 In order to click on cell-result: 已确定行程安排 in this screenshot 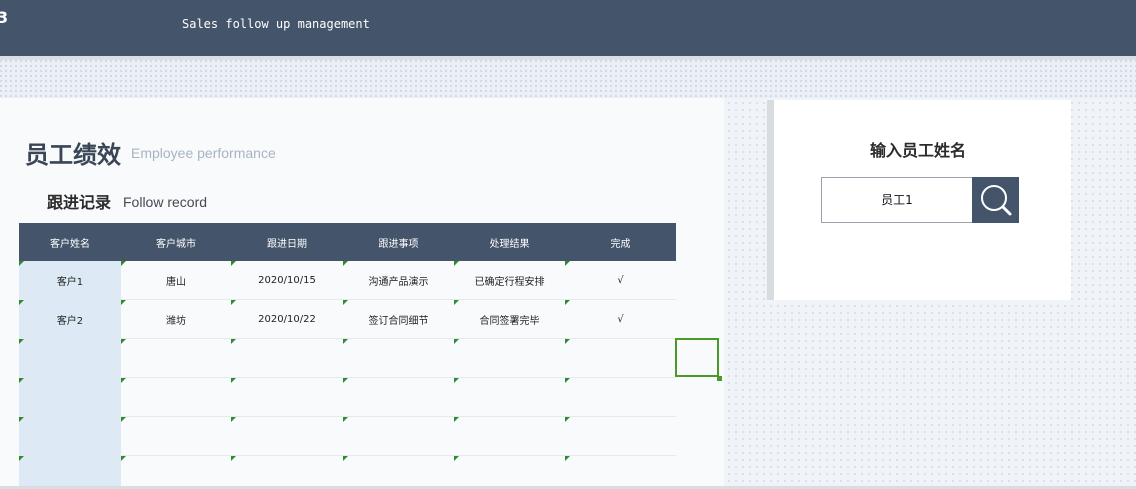, I will do `click(509, 280)`.